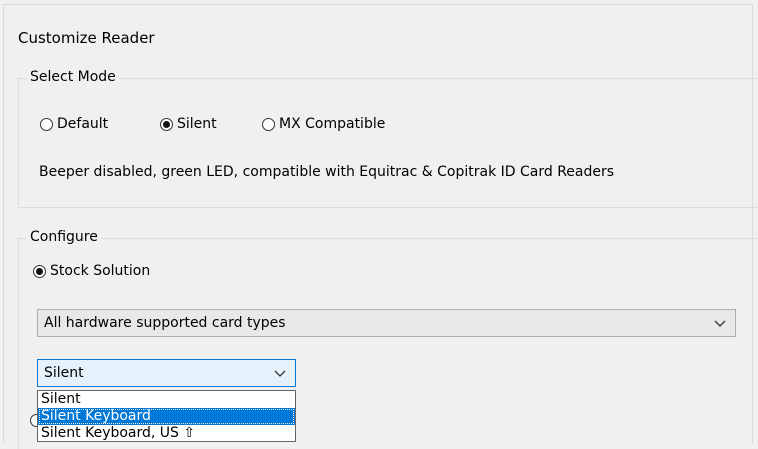 This screenshot has height=449, width=758. Describe the element at coordinates (73, 77) in the screenshot. I see `select-mode-legend: Select Mode` at that location.